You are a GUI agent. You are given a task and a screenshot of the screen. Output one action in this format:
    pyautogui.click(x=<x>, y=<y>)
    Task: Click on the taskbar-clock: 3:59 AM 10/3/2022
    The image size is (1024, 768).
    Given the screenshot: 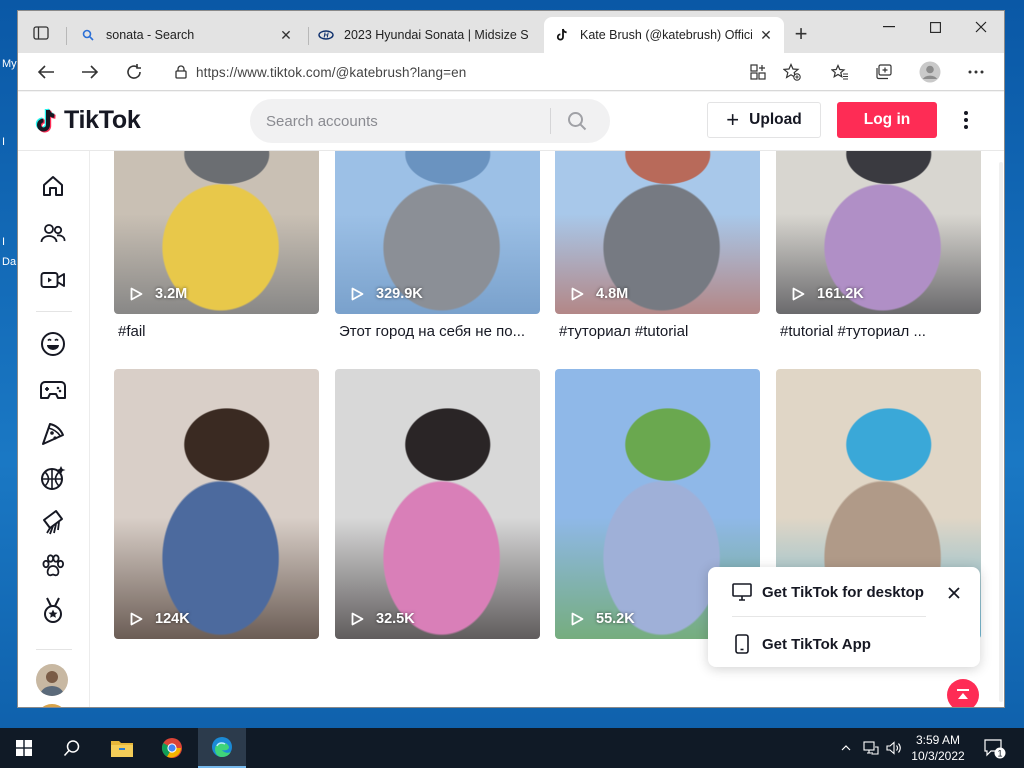 What is the action you would take?
    pyautogui.click(x=938, y=748)
    